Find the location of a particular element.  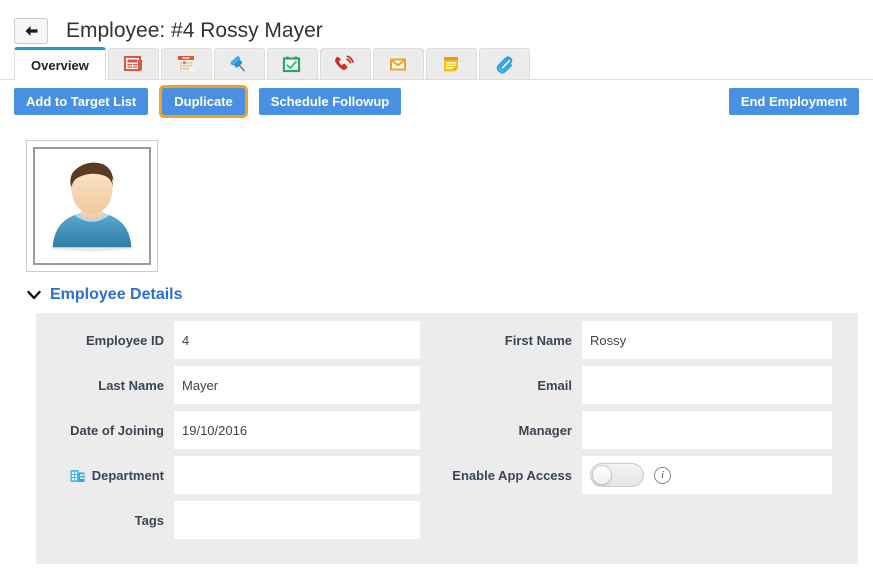

tab-news is located at coordinates (133, 63).